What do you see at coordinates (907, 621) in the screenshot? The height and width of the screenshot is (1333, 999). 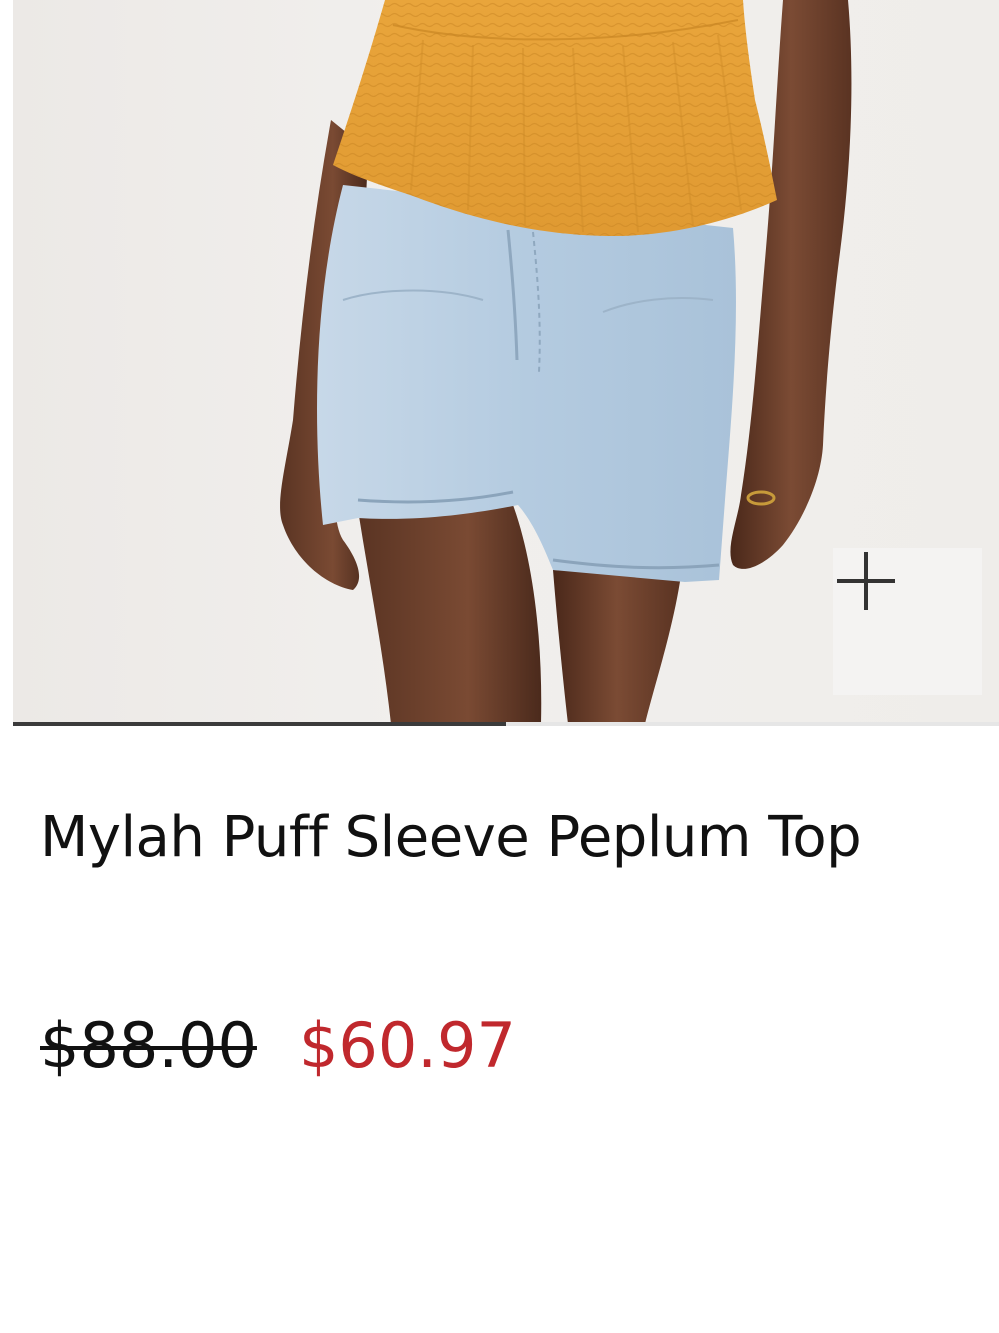 I see `zoom-button` at bounding box center [907, 621].